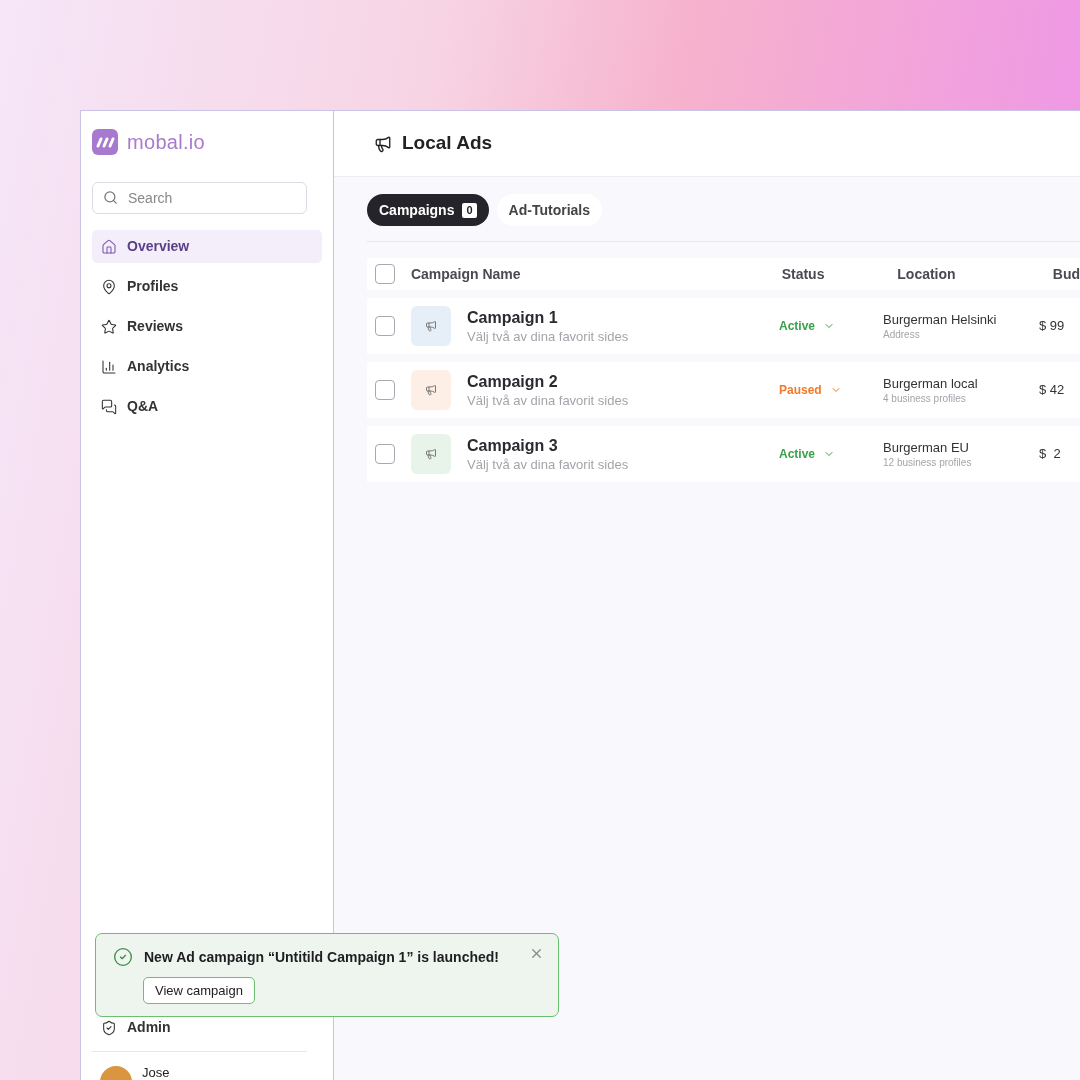 This screenshot has height=1080, width=1080. I want to click on column-header: Location, so click(927, 274).